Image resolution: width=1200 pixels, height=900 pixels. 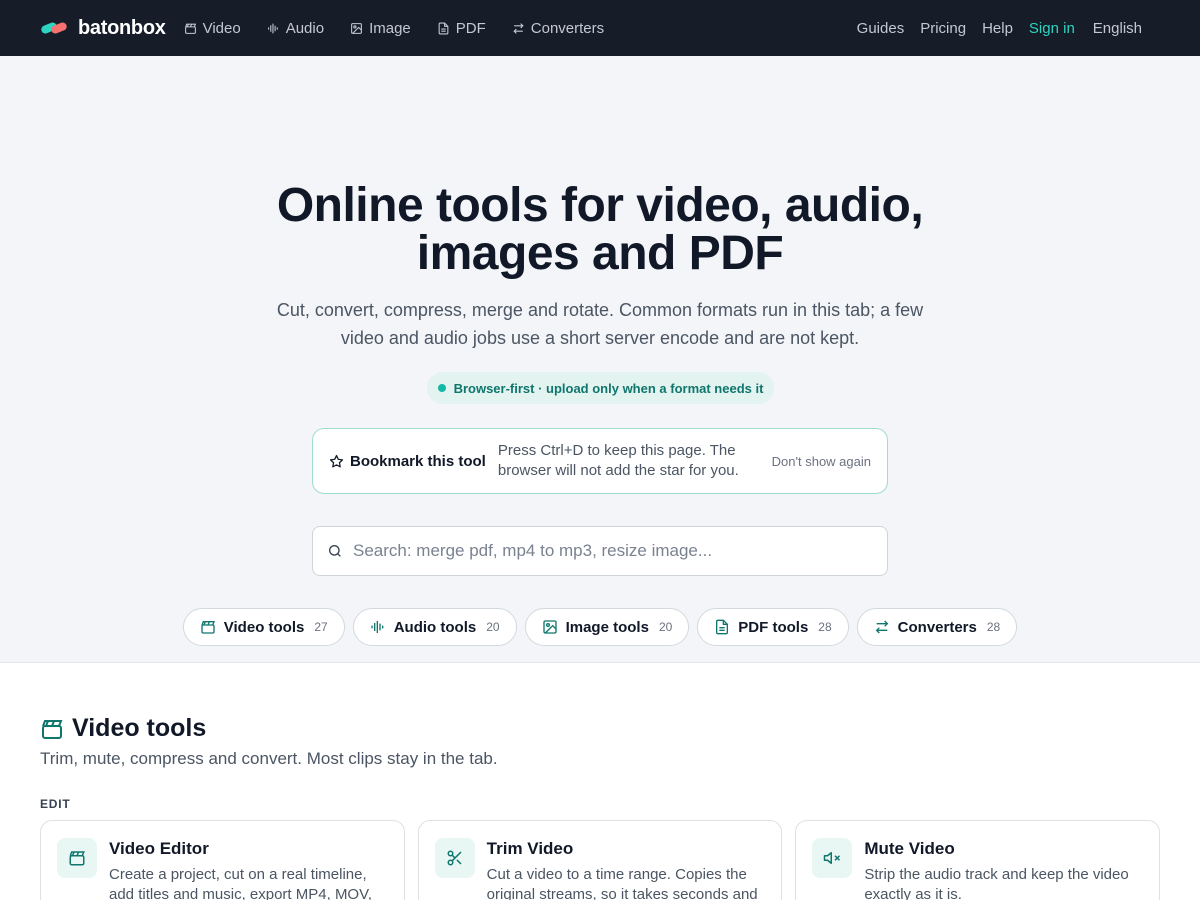 I want to click on chip-label: Audio tools, so click(x=435, y=627).